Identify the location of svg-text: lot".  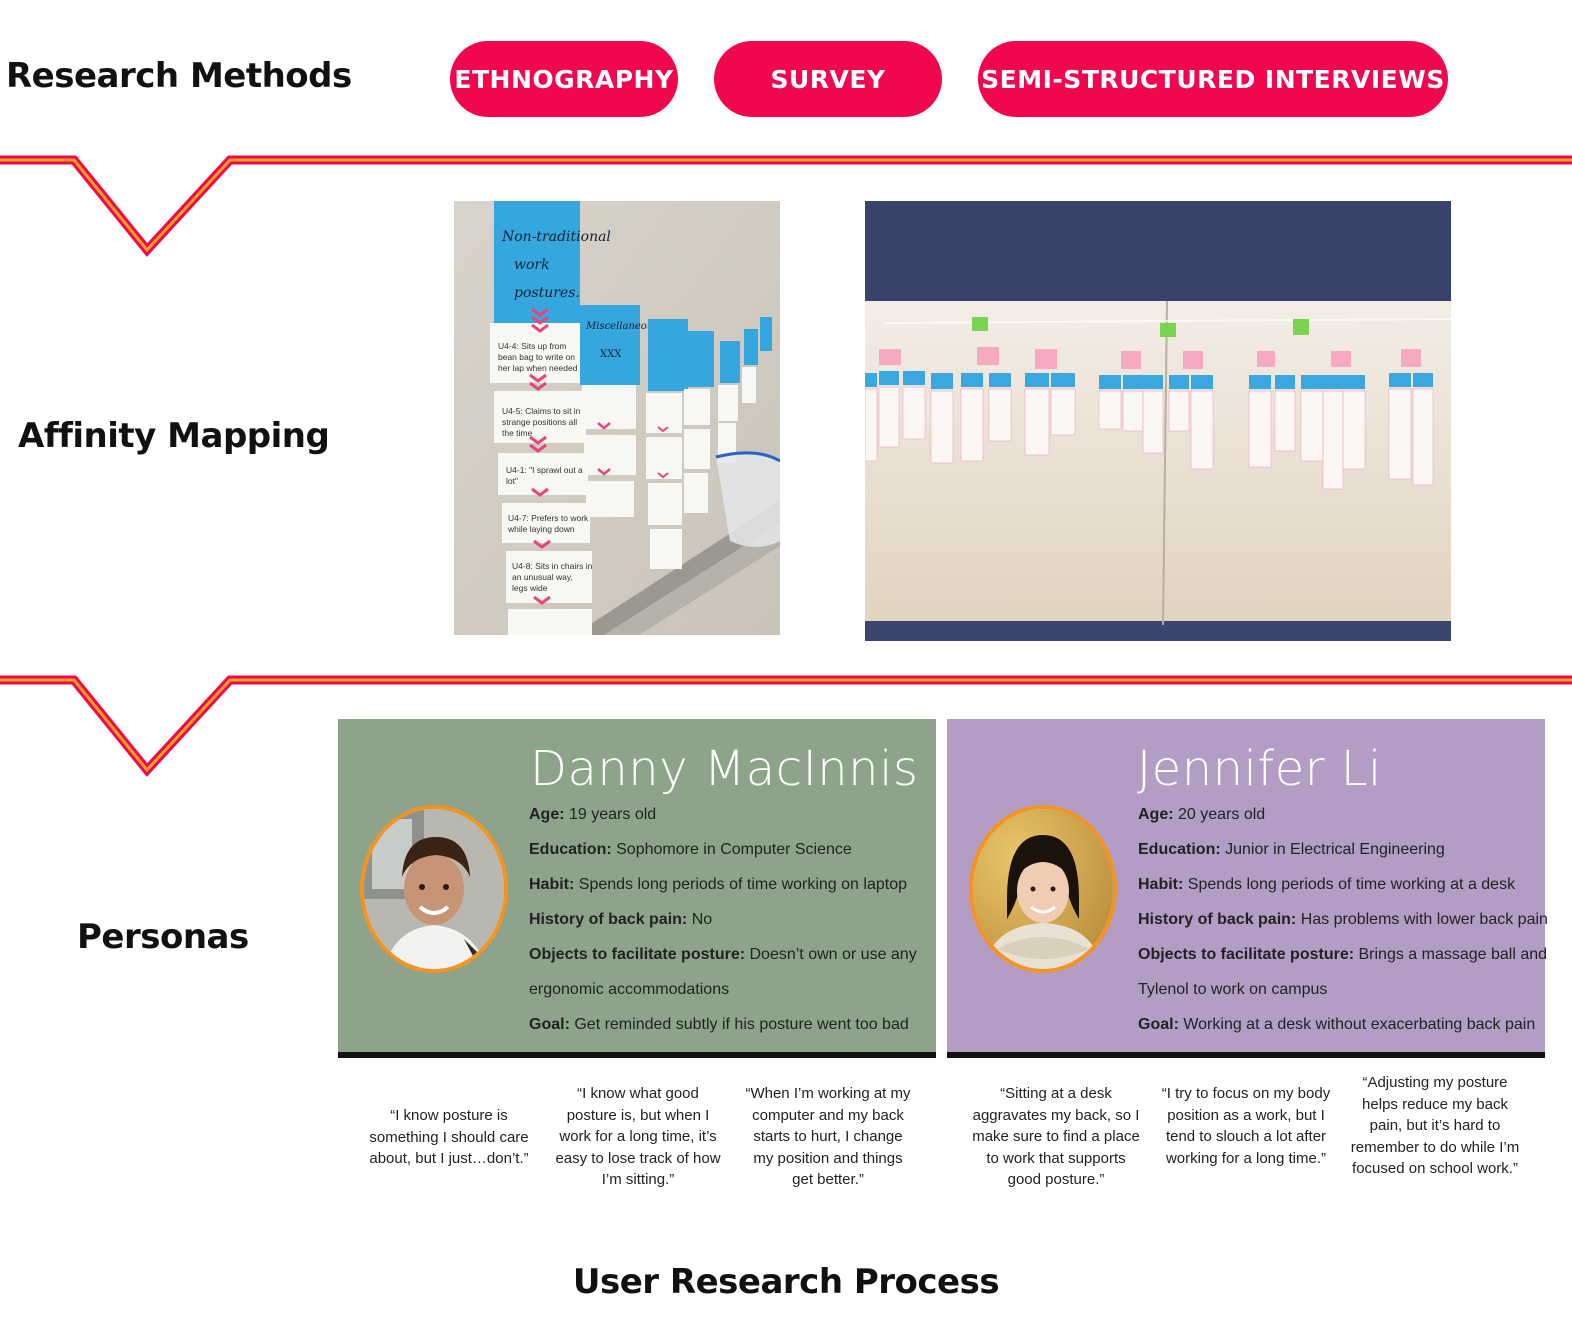
(512, 481).